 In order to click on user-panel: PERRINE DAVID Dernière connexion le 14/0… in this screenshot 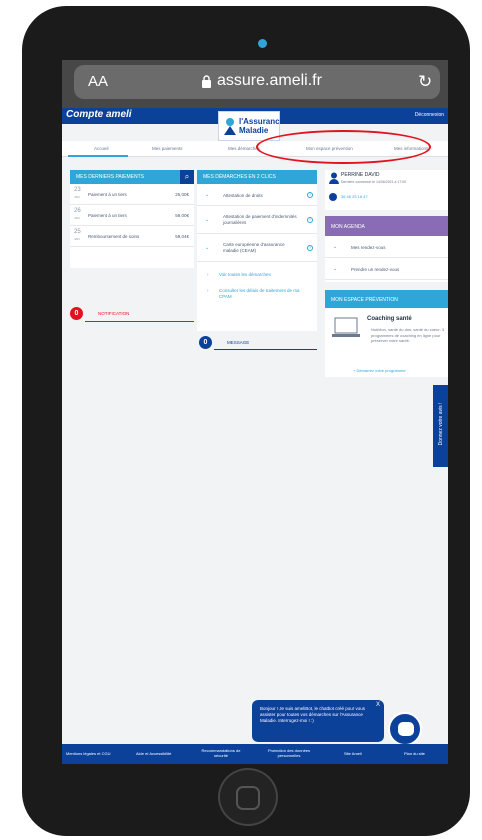, I will do `click(386, 190)`.